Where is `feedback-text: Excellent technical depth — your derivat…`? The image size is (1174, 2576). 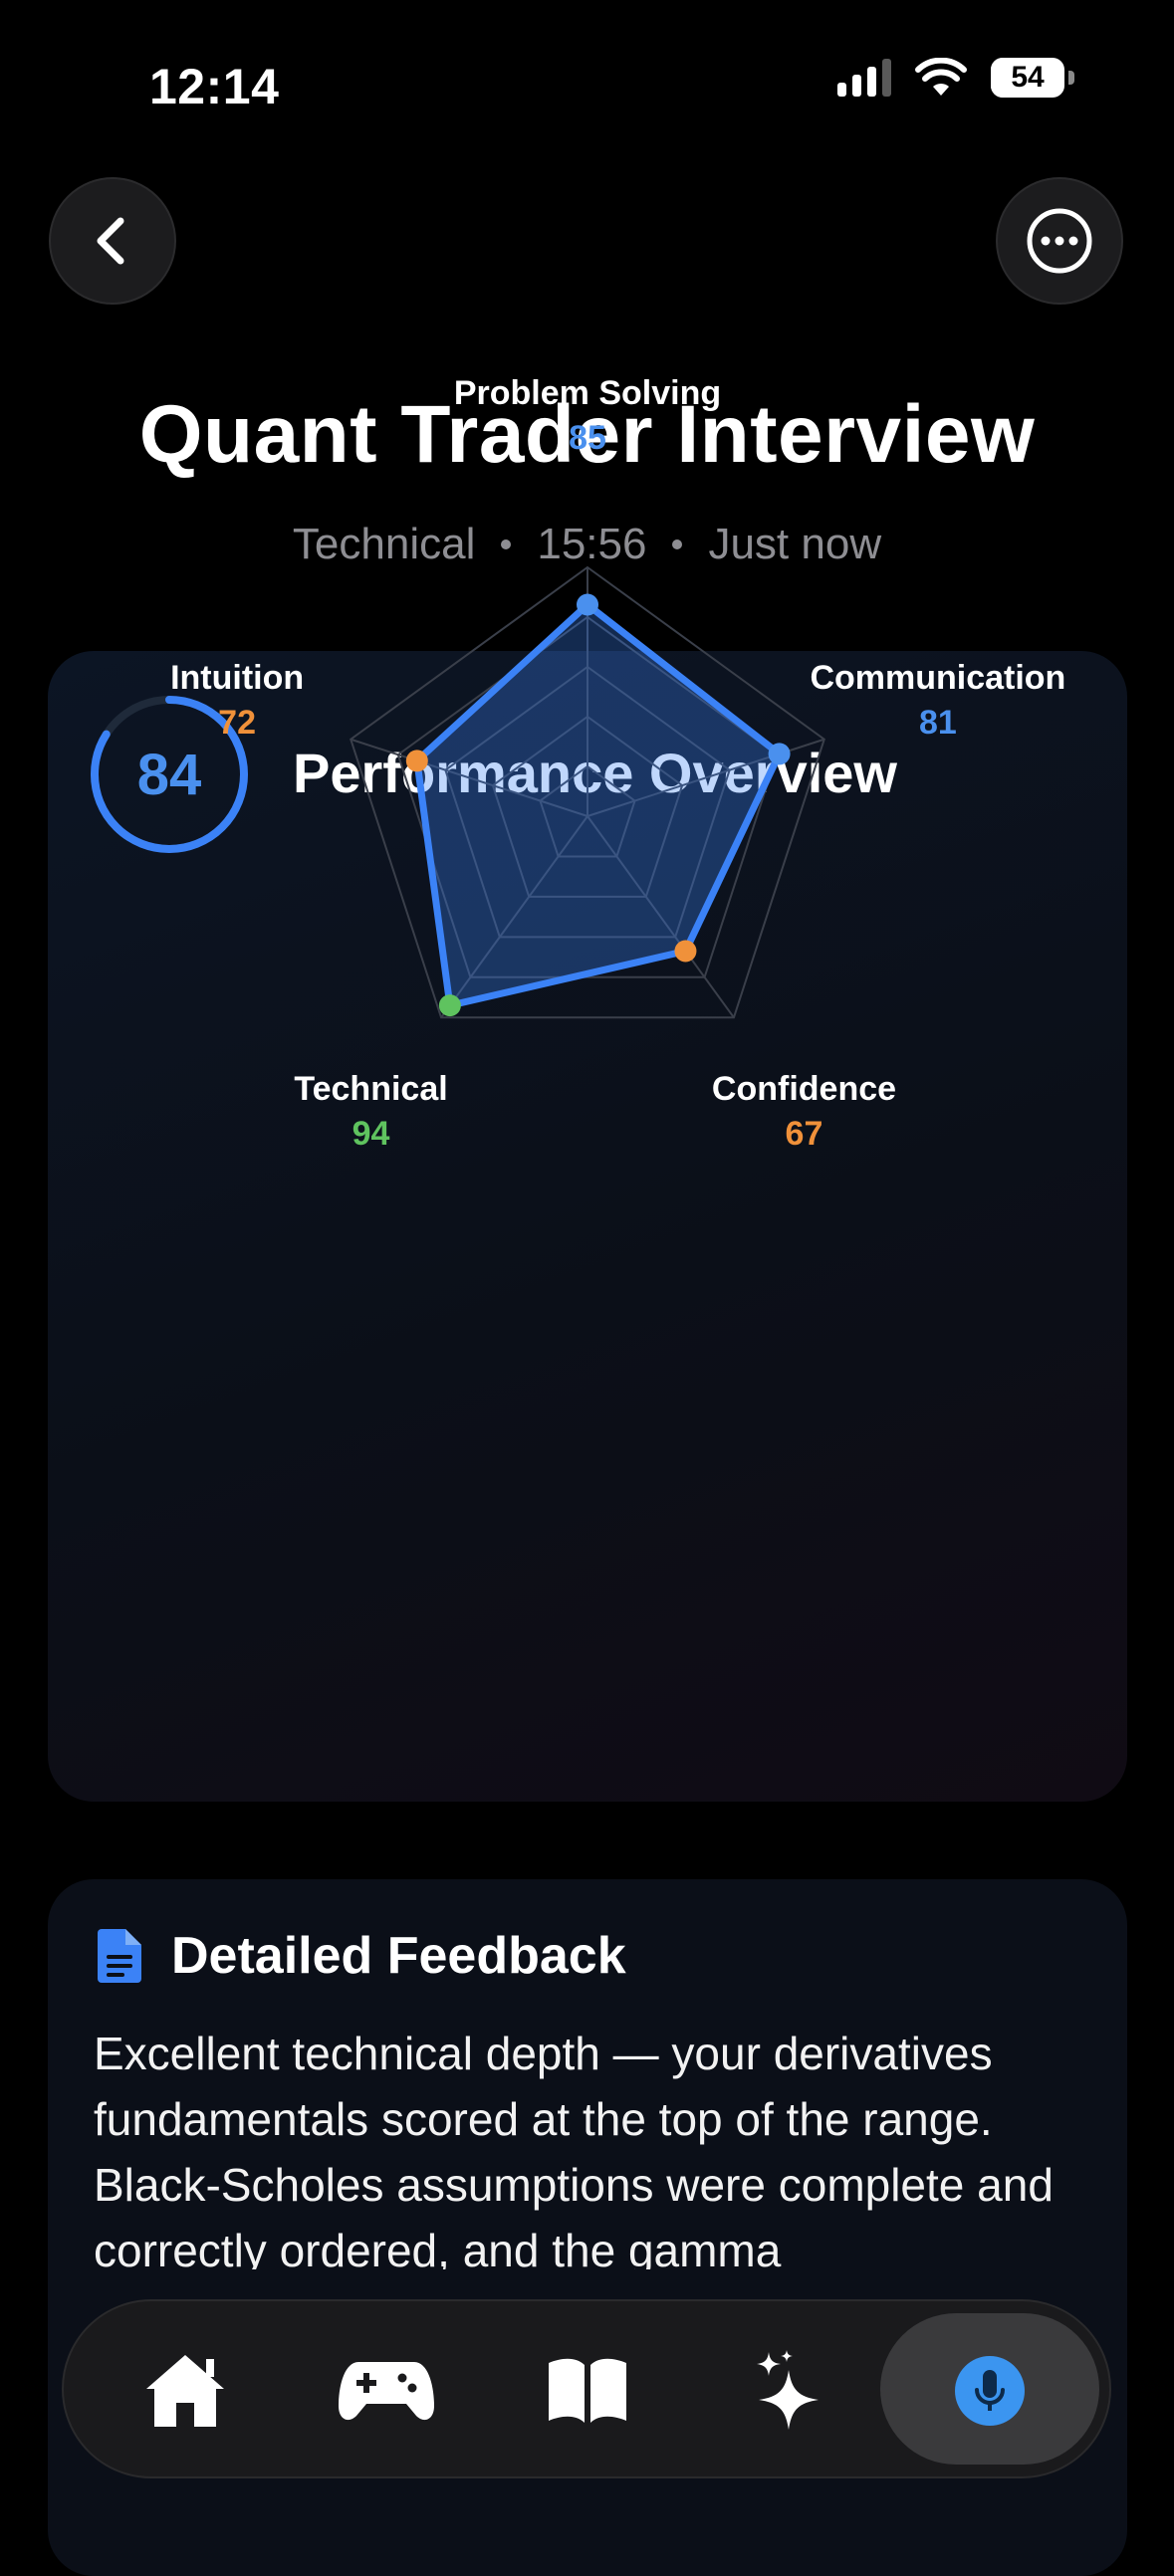
feedback-text: Excellent technical depth — your derivat… is located at coordinates (574, 2148).